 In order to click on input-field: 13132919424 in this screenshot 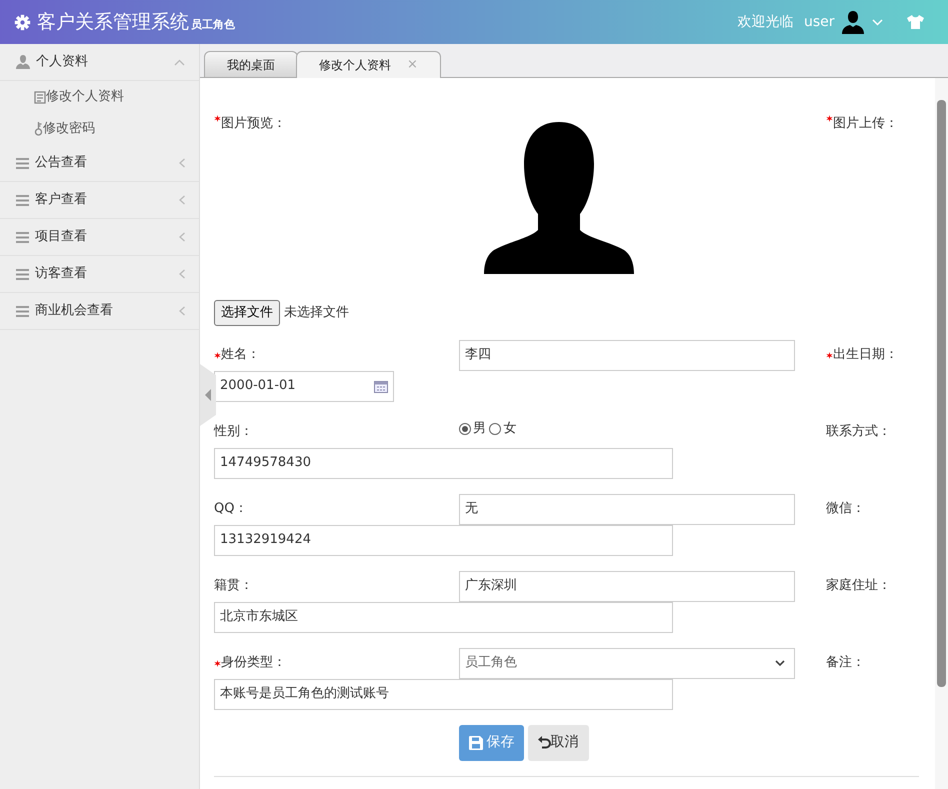, I will do `click(443, 540)`.